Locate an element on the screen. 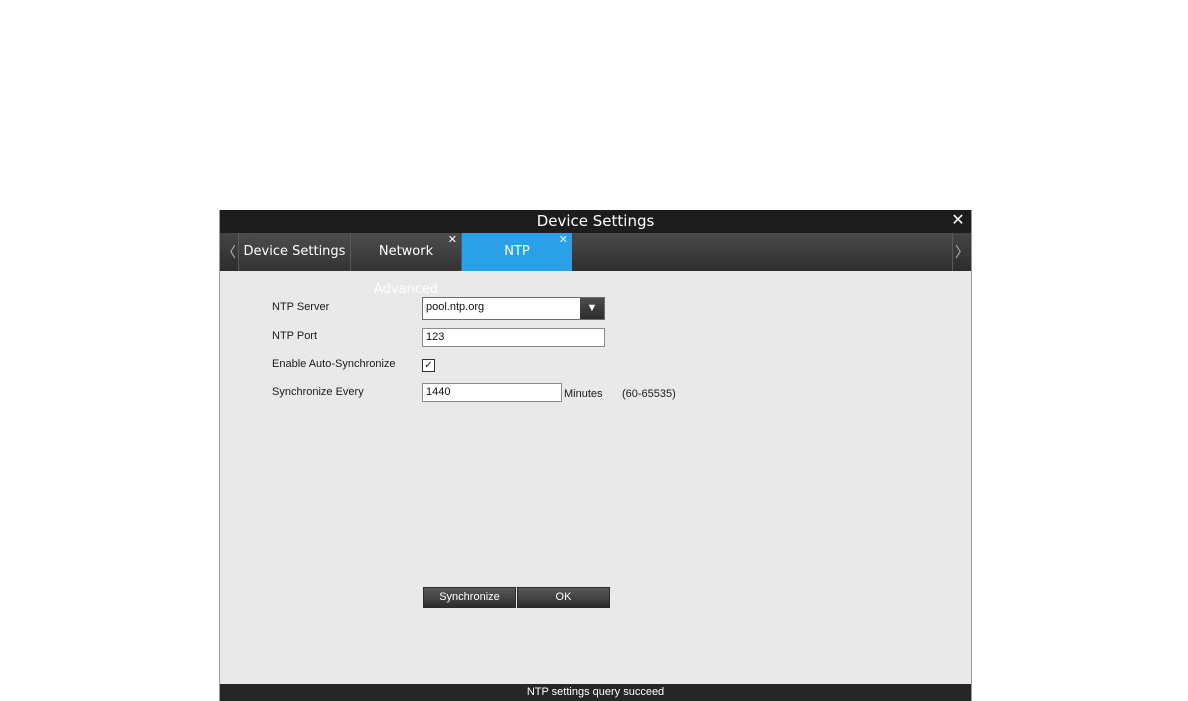 This screenshot has width=1188, height=701. auto-sync-label: Enable Auto-Synchronize is located at coordinates (334, 364).